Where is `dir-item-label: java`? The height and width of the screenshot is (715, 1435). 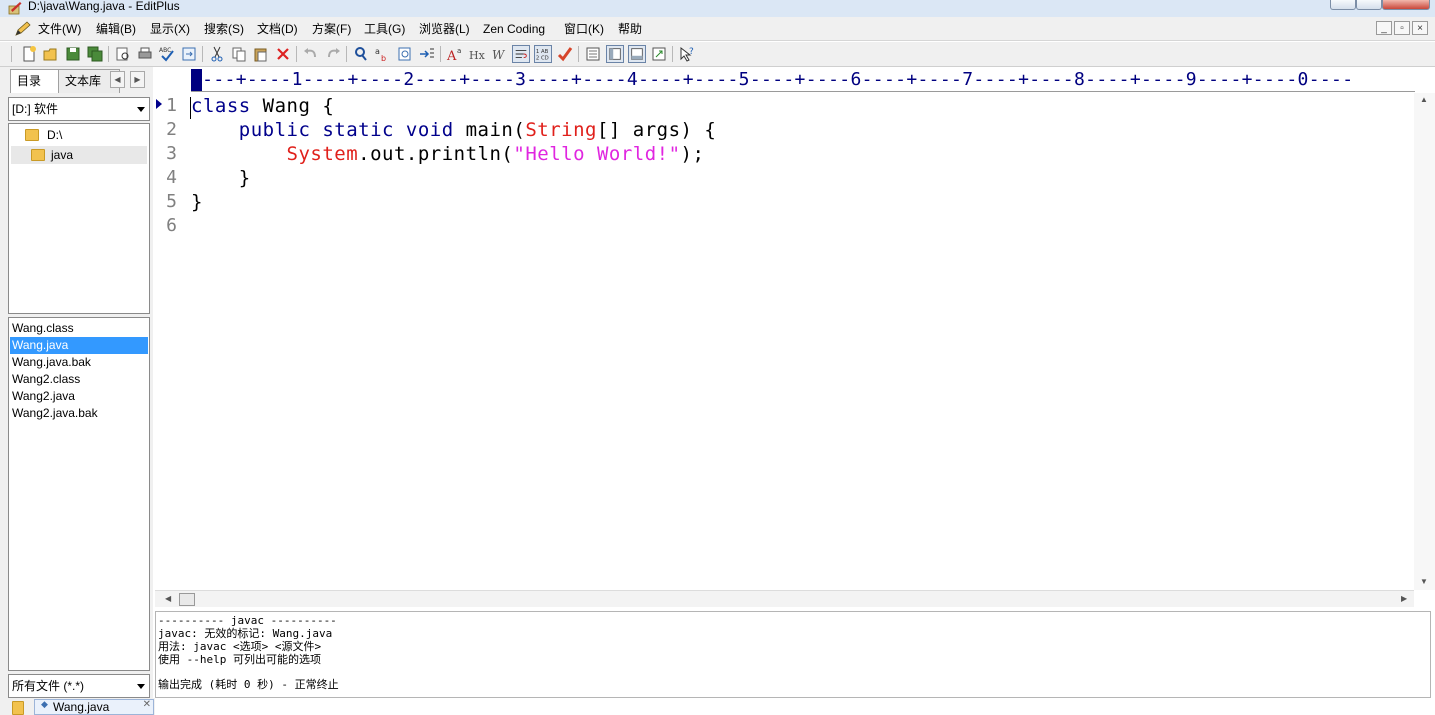
dir-item-label: java is located at coordinates (62, 155).